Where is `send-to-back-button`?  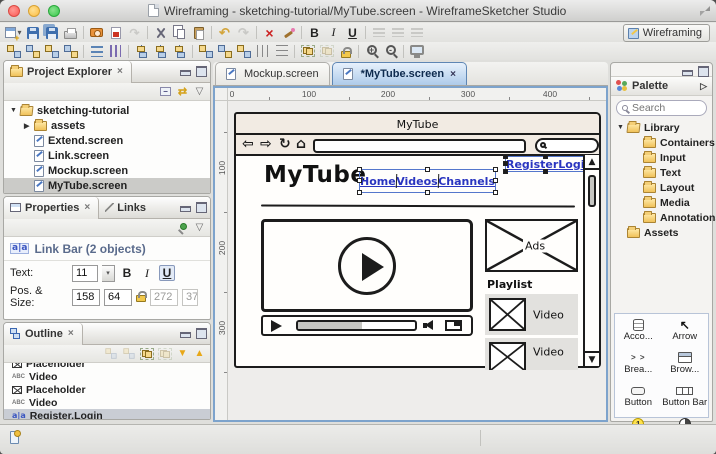
send-to-back-button is located at coordinates (70, 51).